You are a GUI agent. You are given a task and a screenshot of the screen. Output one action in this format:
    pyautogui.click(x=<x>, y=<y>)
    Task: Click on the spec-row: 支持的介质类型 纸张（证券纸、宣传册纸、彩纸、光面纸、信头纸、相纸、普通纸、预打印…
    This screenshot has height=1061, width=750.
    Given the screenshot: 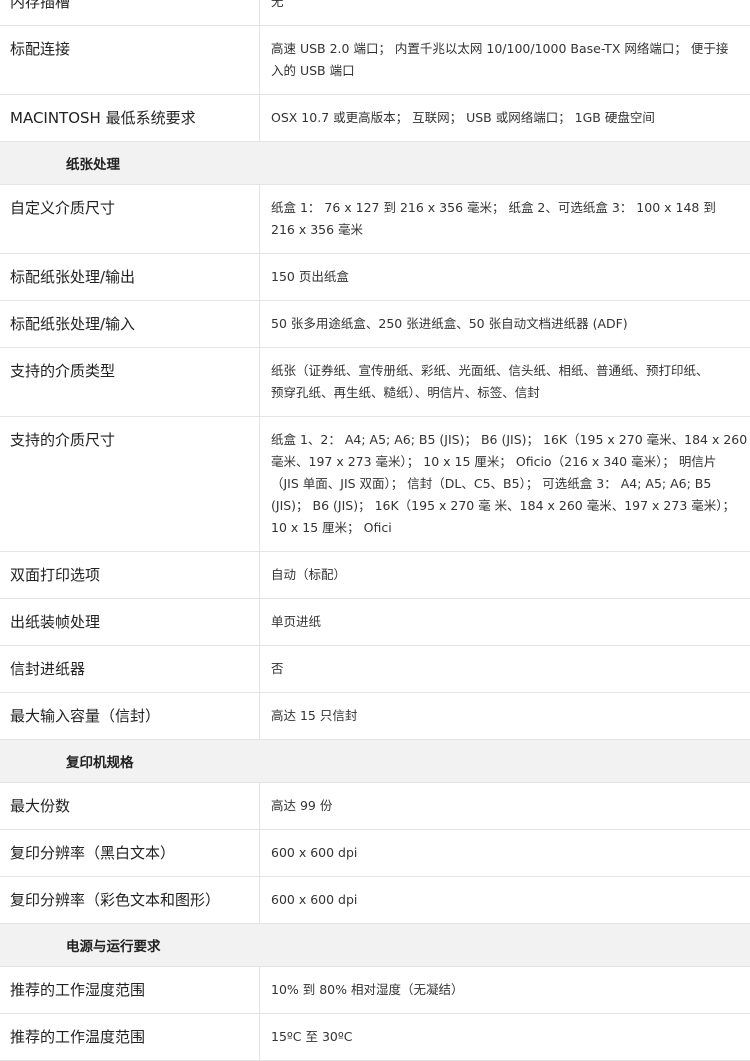 What is the action you would take?
    pyautogui.click(x=375, y=382)
    